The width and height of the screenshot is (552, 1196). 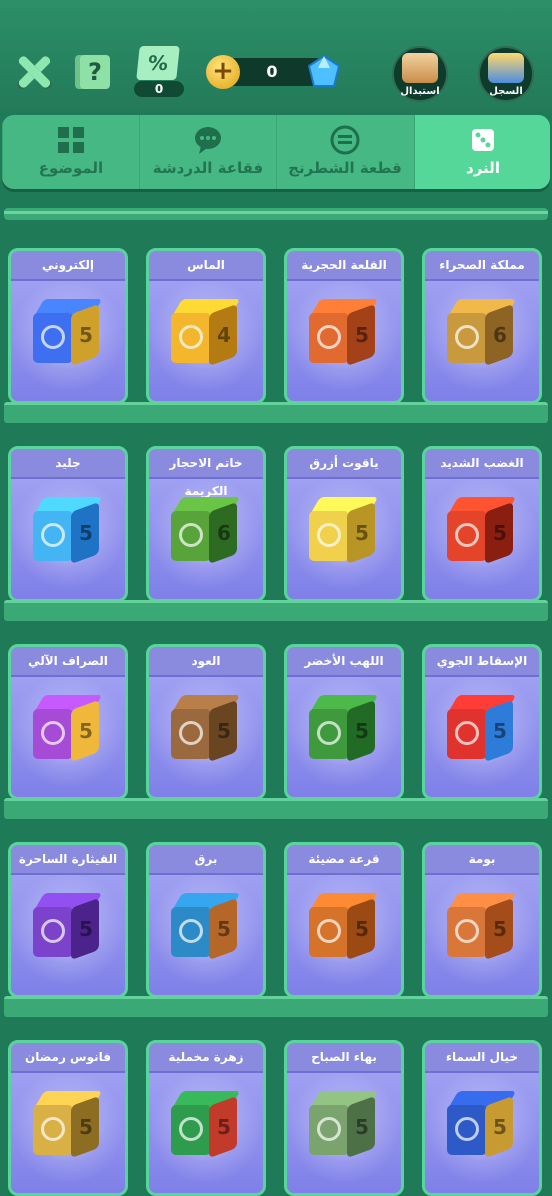 What do you see at coordinates (344, 464) in the screenshot?
I see `dice-item-title: ياقوت أزرق` at bounding box center [344, 464].